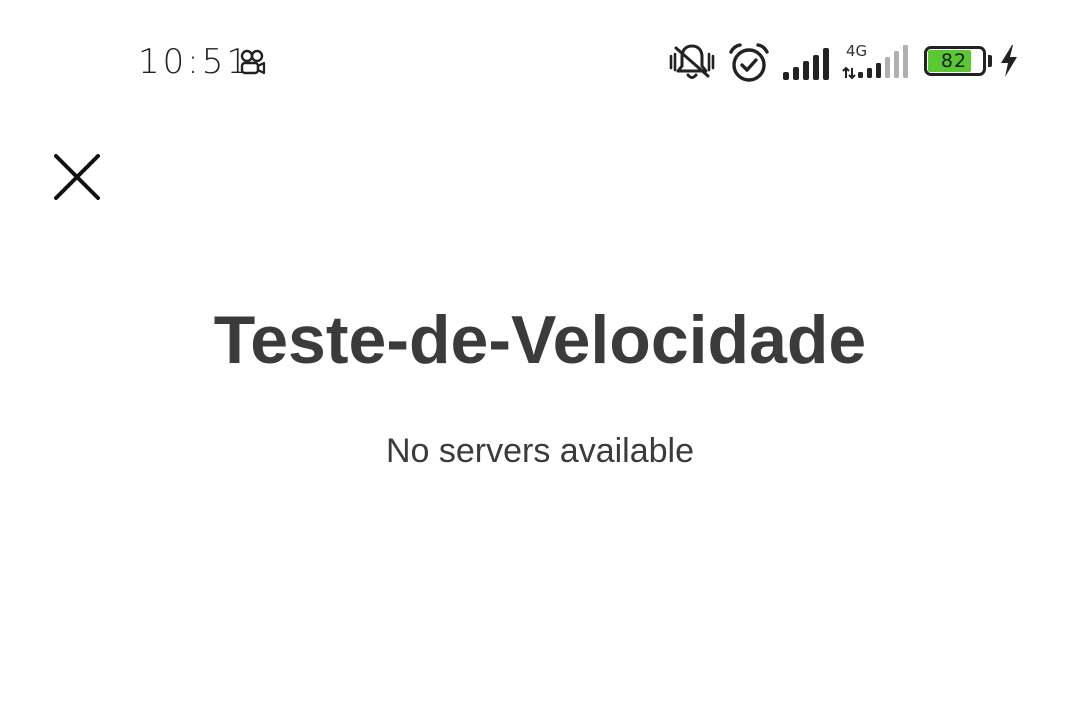 This screenshot has height=716, width=1080. I want to click on signal-4g-icon: 4G, so click(875, 61).